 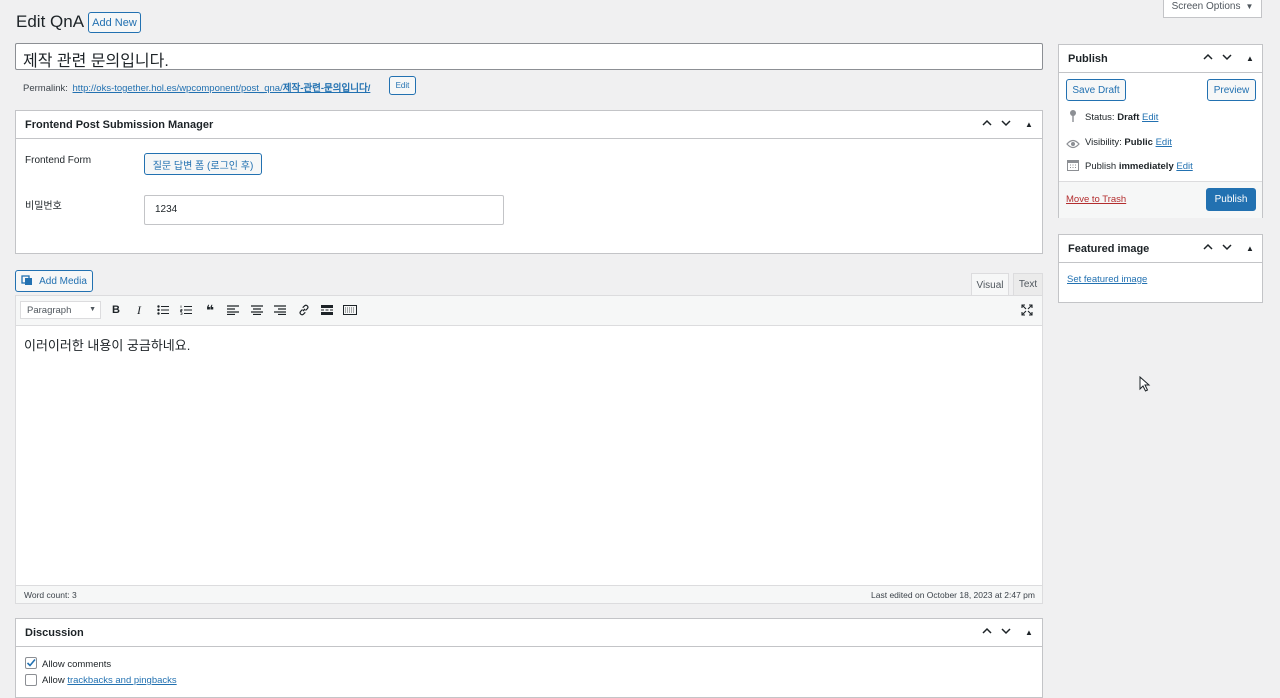 I want to click on edit-status-link: Edit, so click(x=1150, y=117).